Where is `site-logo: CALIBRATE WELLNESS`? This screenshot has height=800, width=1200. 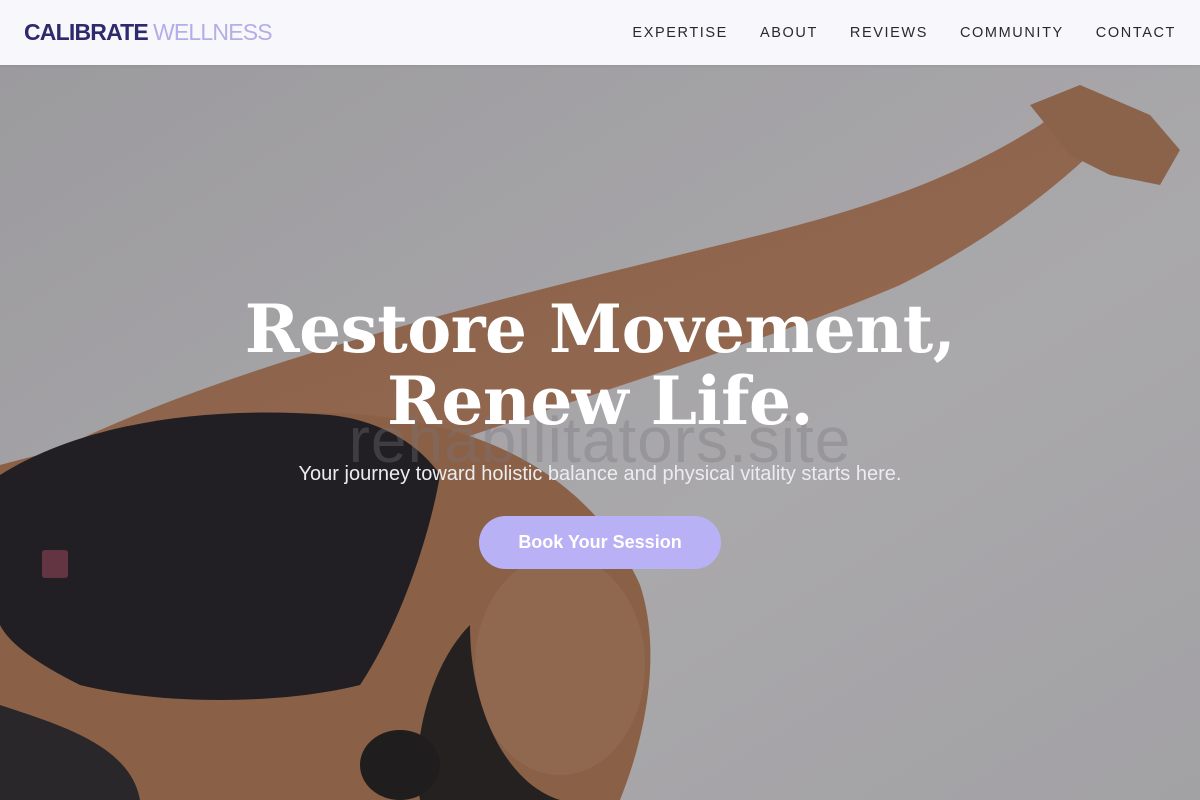
site-logo: CALIBRATE WELLNESS is located at coordinates (148, 32).